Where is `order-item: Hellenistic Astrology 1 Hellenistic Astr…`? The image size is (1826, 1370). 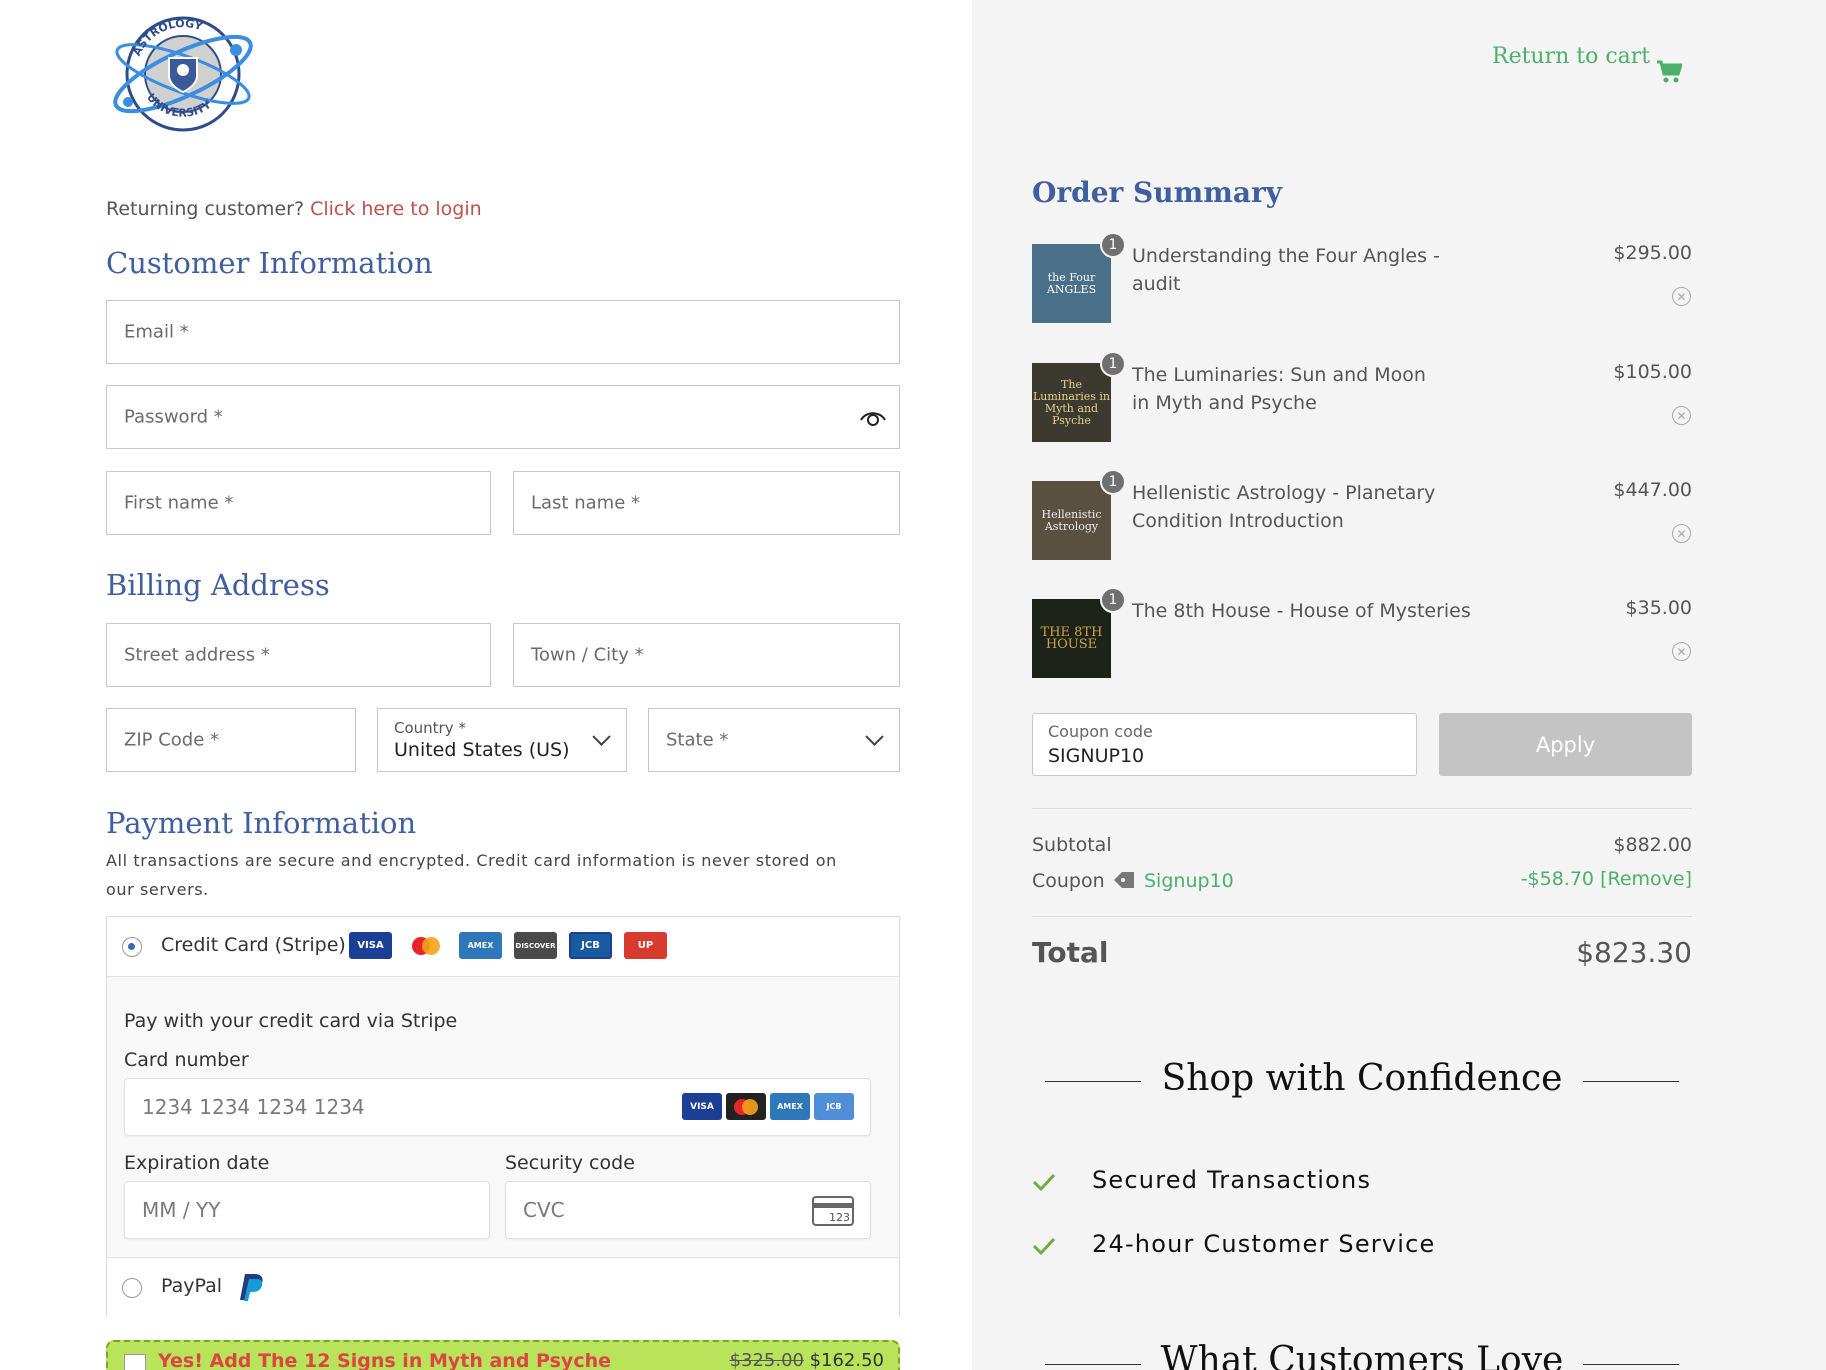
order-item: Hellenistic Astrology 1 Hellenistic Astr… is located at coordinates (1362, 519).